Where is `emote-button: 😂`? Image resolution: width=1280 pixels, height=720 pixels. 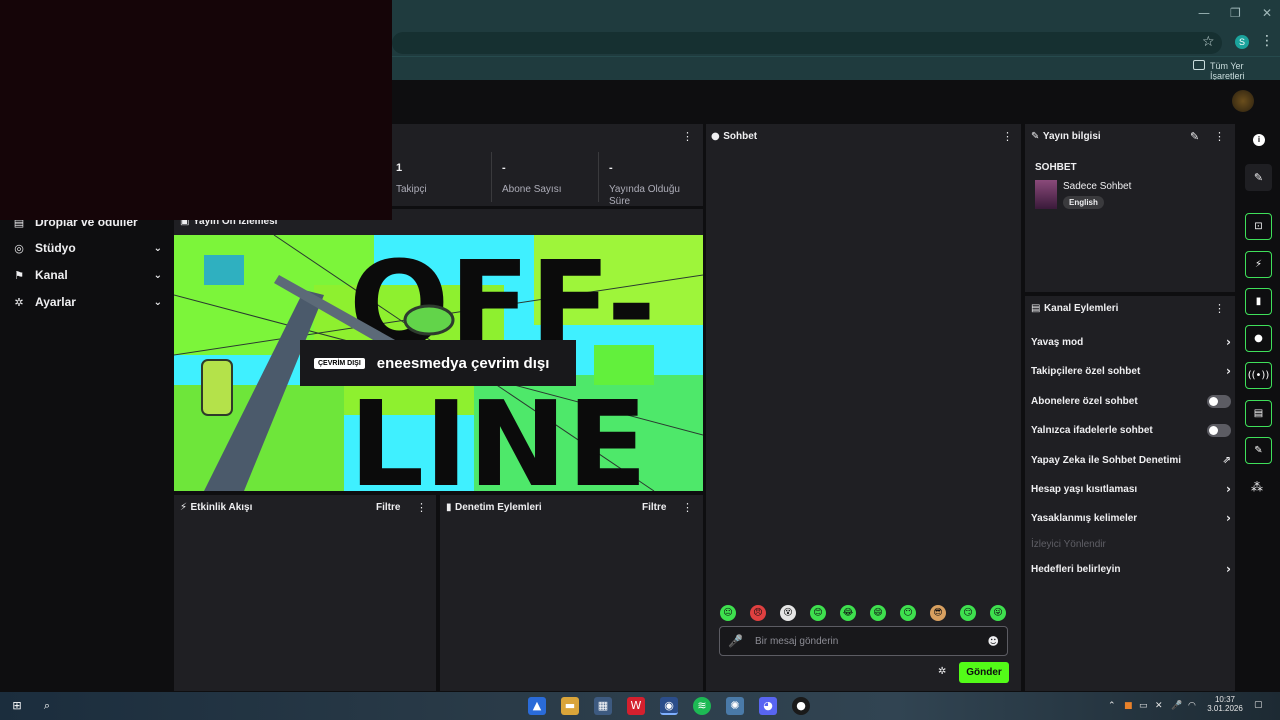 emote-button: 😂 is located at coordinates (848, 613).